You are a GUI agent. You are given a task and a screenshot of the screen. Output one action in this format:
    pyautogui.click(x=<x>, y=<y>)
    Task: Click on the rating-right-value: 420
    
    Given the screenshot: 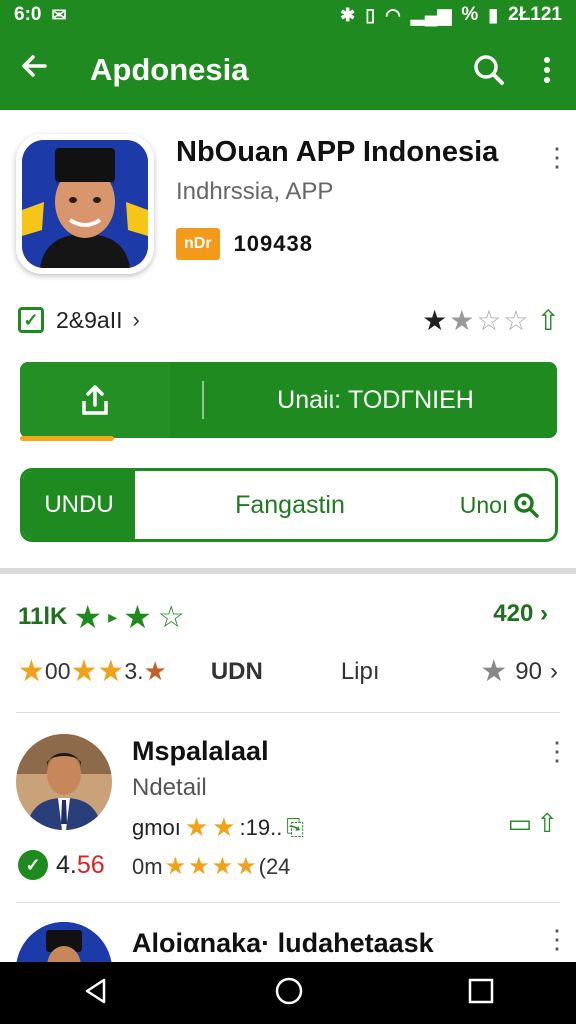 What is the action you would take?
    pyautogui.click(x=513, y=613)
    